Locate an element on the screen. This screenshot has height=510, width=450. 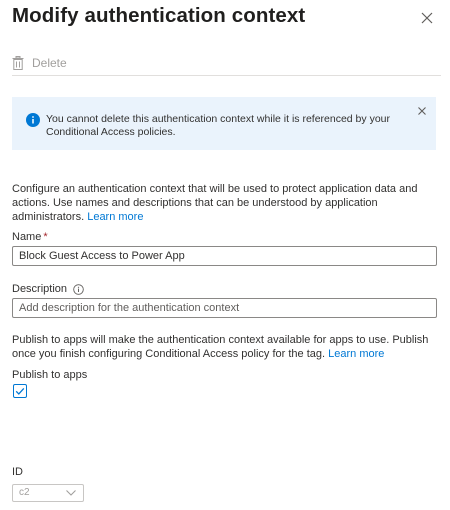
name-input is located at coordinates (224, 256).